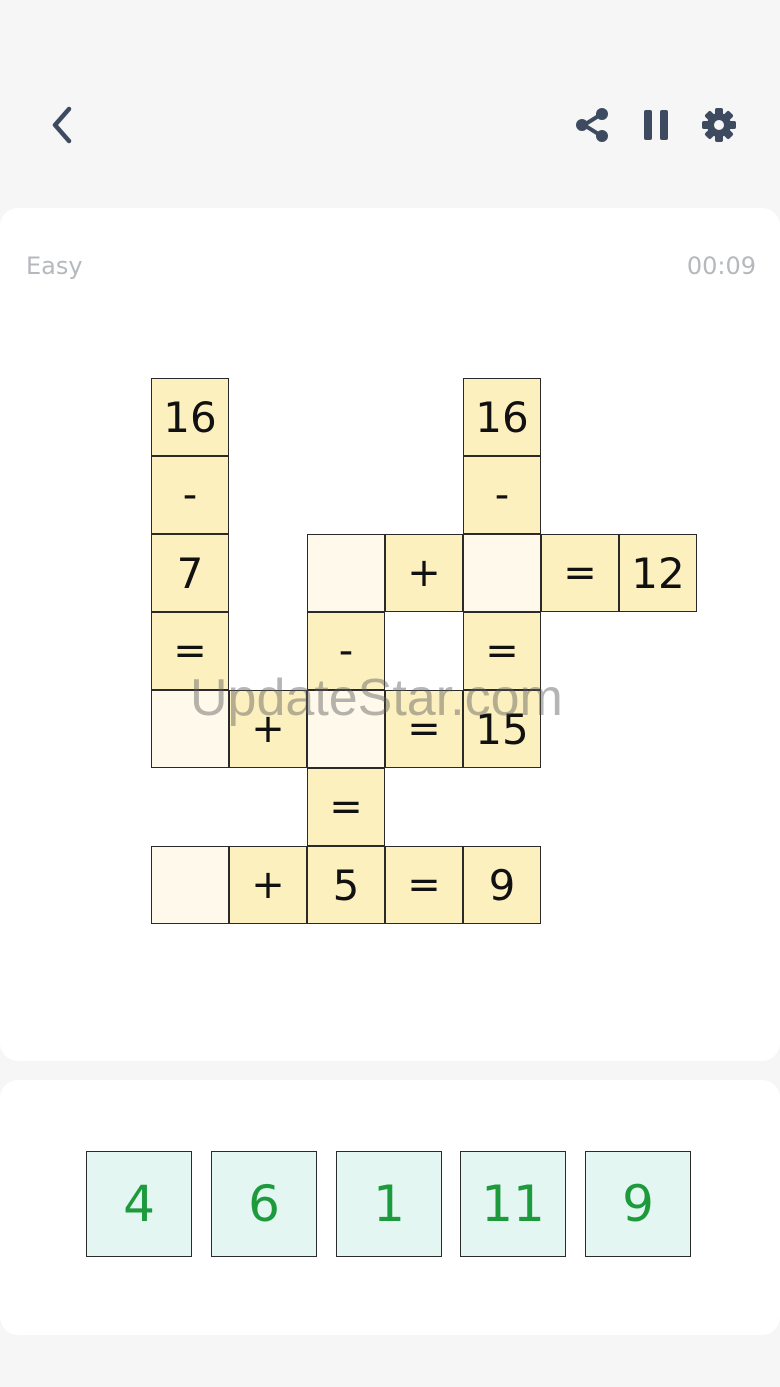 The image size is (780, 1387). I want to click on pause-button, so click(656, 125).